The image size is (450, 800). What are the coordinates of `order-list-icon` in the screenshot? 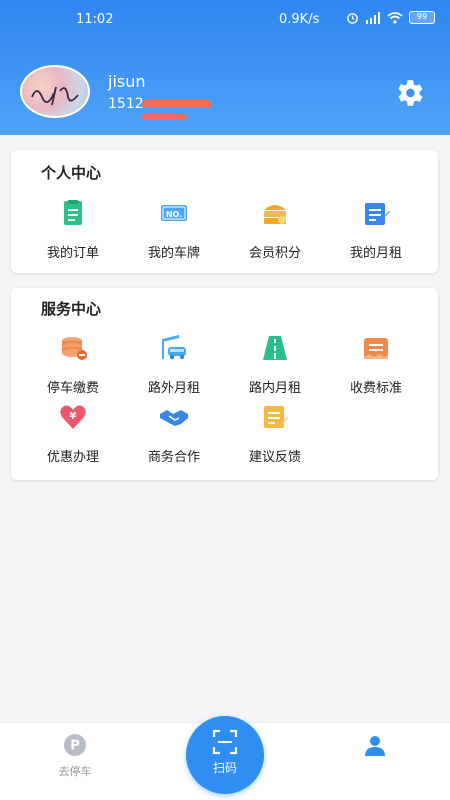 It's located at (73, 212).